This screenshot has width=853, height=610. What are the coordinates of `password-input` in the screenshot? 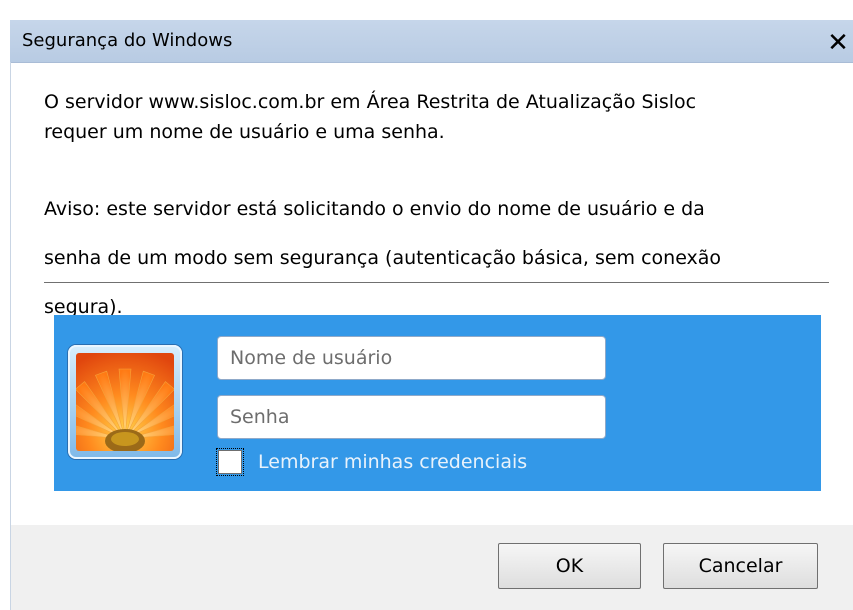 It's located at (411, 417).